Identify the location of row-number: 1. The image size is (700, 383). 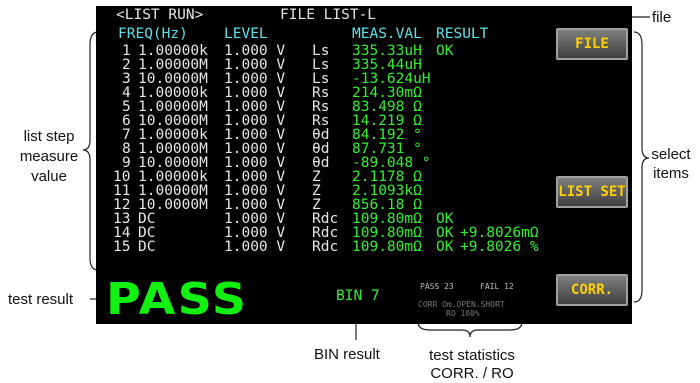
(126, 51).